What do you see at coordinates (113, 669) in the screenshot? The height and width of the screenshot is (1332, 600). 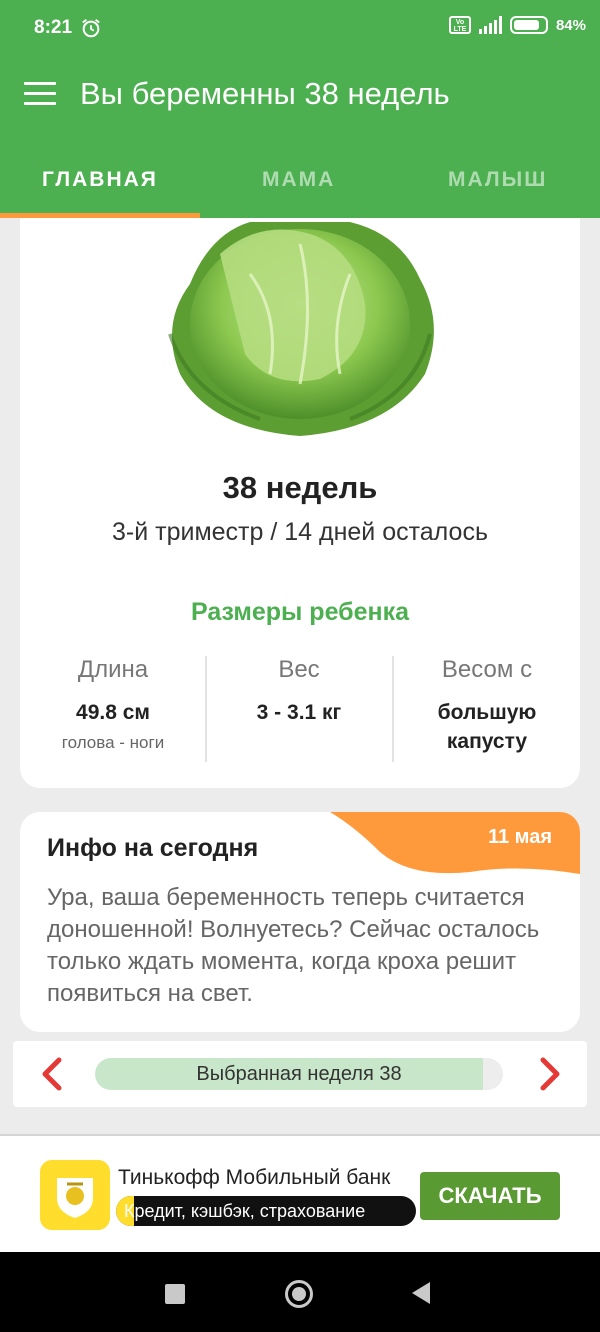 I see `length-label: Длина` at bounding box center [113, 669].